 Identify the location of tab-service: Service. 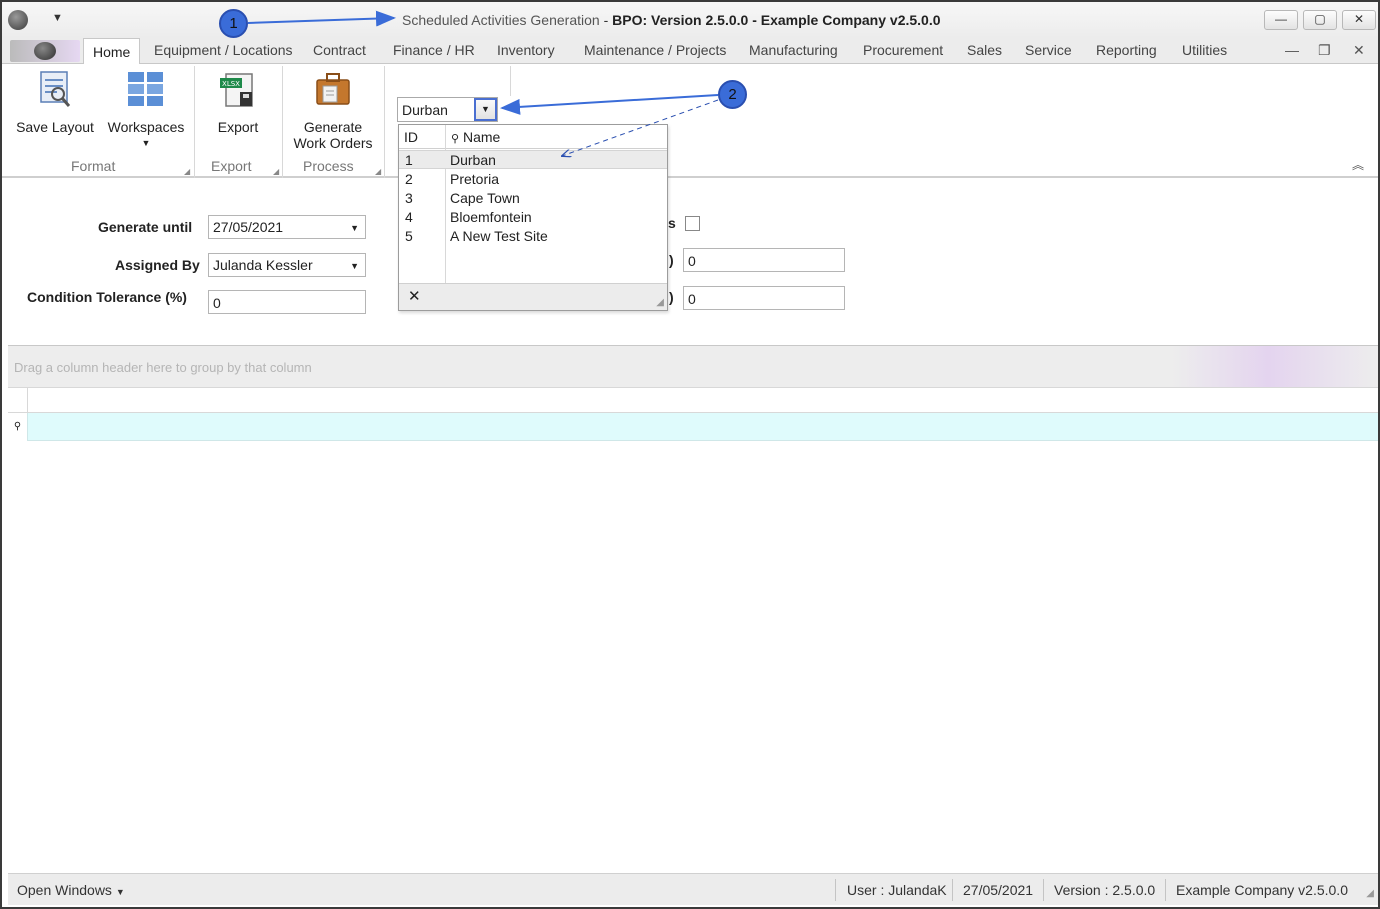
(1048, 50).